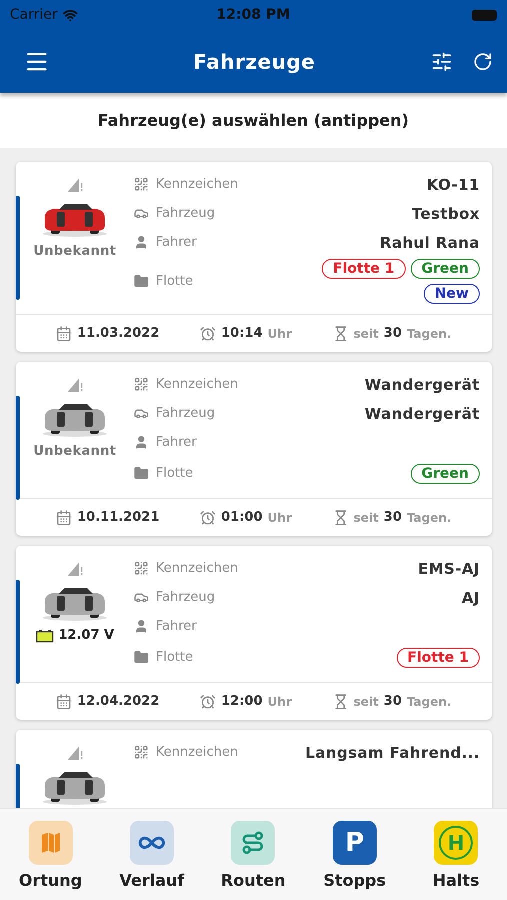  I want to click on date-text: 10.11.2021, so click(118, 517).